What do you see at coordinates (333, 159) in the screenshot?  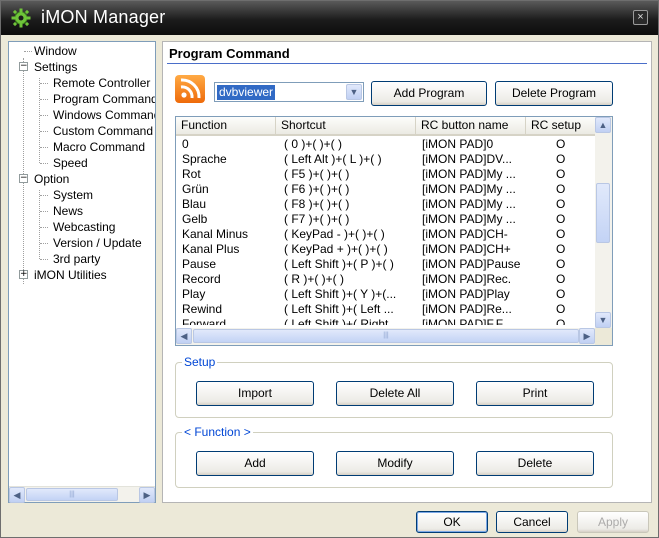 I see `shortcut-cell: ( Left Alt )+( L )+( )` at bounding box center [333, 159].